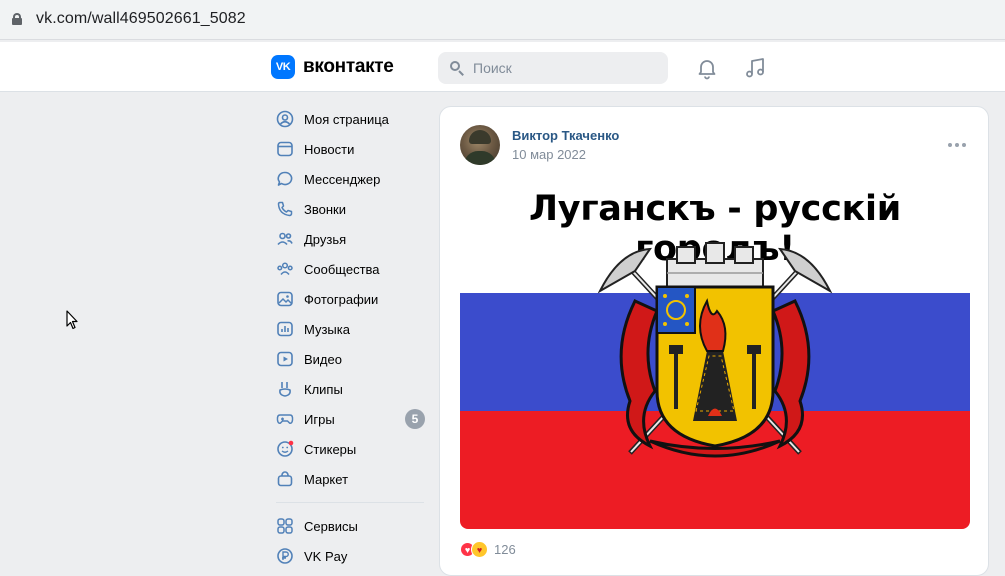  What do you see at coordinates (325, 209) in the screenshot?
I see `nav-item-label: Звонки` at bounding box center [325, 209].